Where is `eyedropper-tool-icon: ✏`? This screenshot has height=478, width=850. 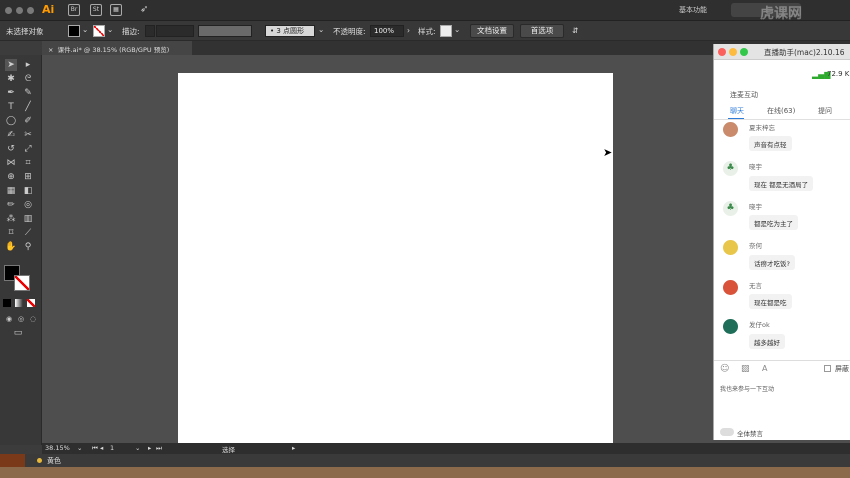 eyedropper-tool-icon: ✏ is located at coordinates (11, 205).